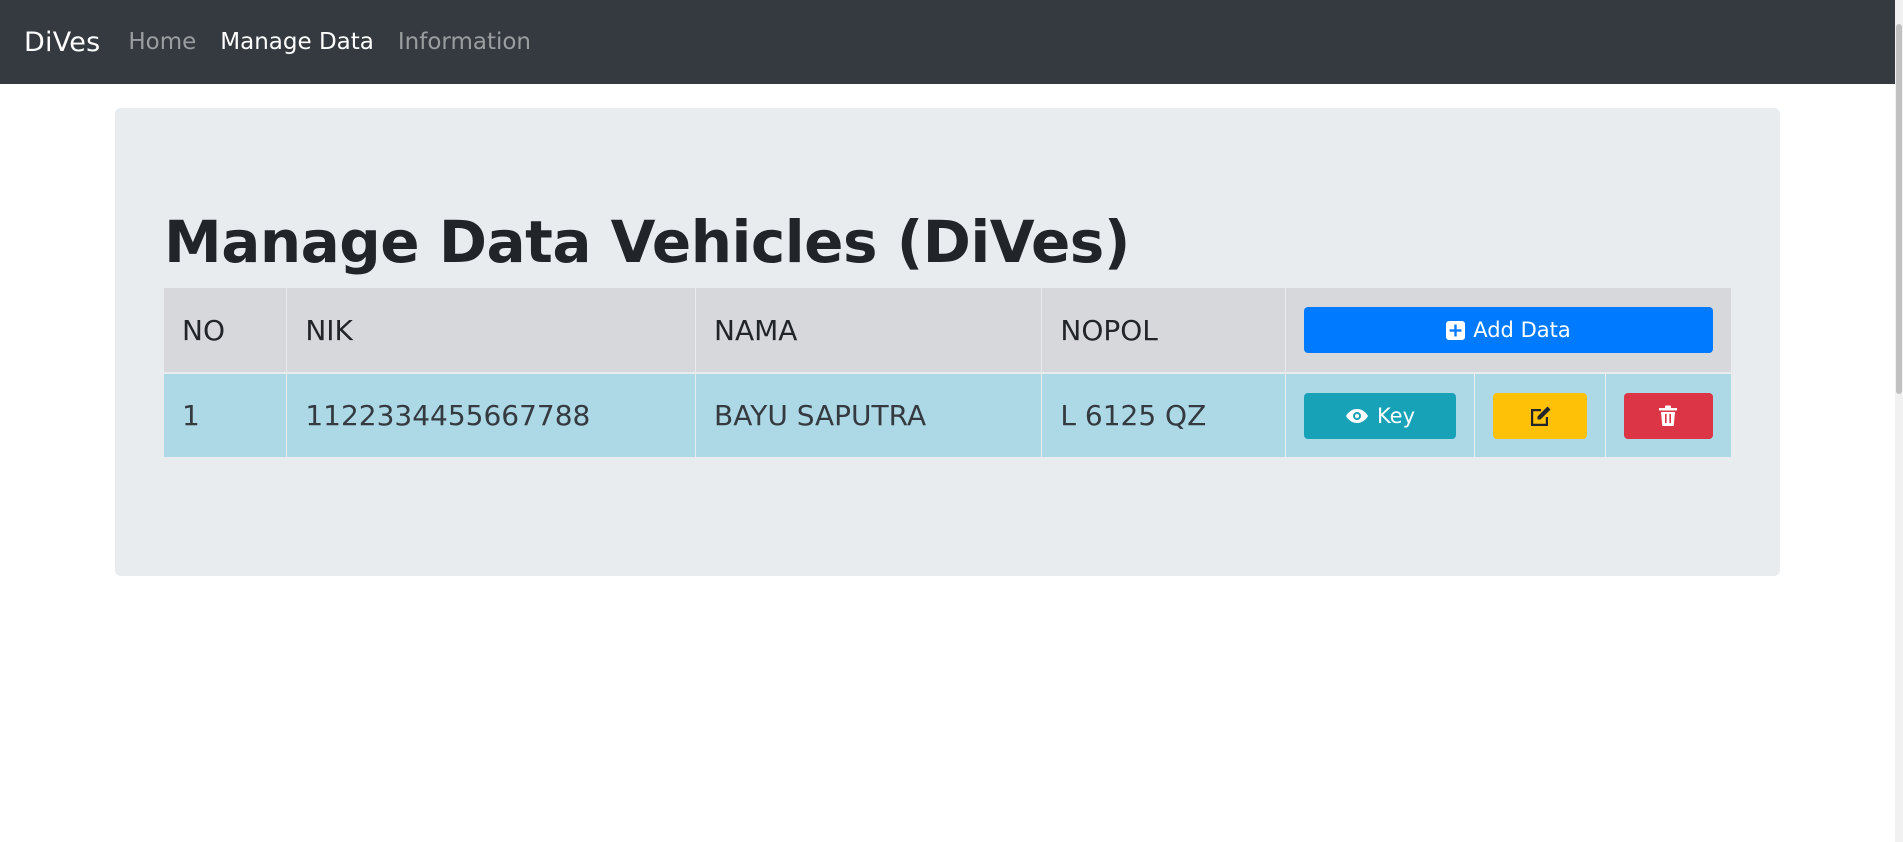 This screenshot has height=842, width=1903. Describe the element at coordinates (868, 330) in the screenshot. I see `header-nama: NAMA` at that location.